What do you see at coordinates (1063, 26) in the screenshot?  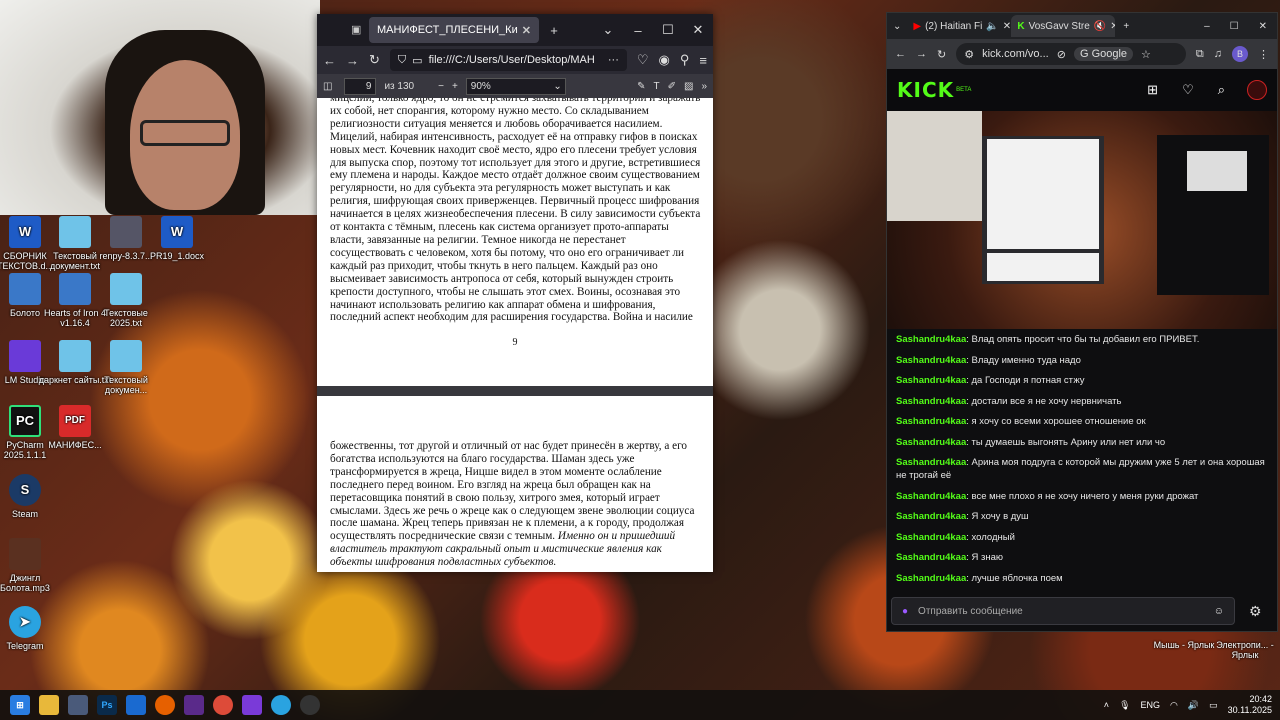 I see `tab-kick: K VosGavv Stre 🔇 ✕` at bounding box center [1063, 26].